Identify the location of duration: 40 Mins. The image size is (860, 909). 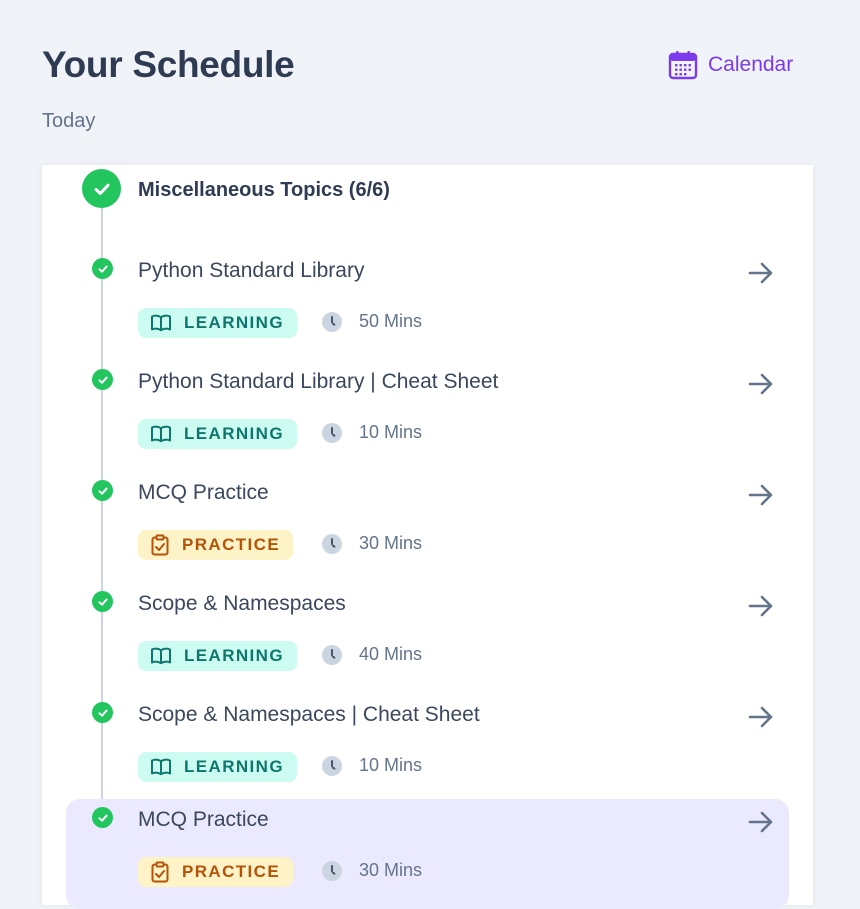
(372, 654).